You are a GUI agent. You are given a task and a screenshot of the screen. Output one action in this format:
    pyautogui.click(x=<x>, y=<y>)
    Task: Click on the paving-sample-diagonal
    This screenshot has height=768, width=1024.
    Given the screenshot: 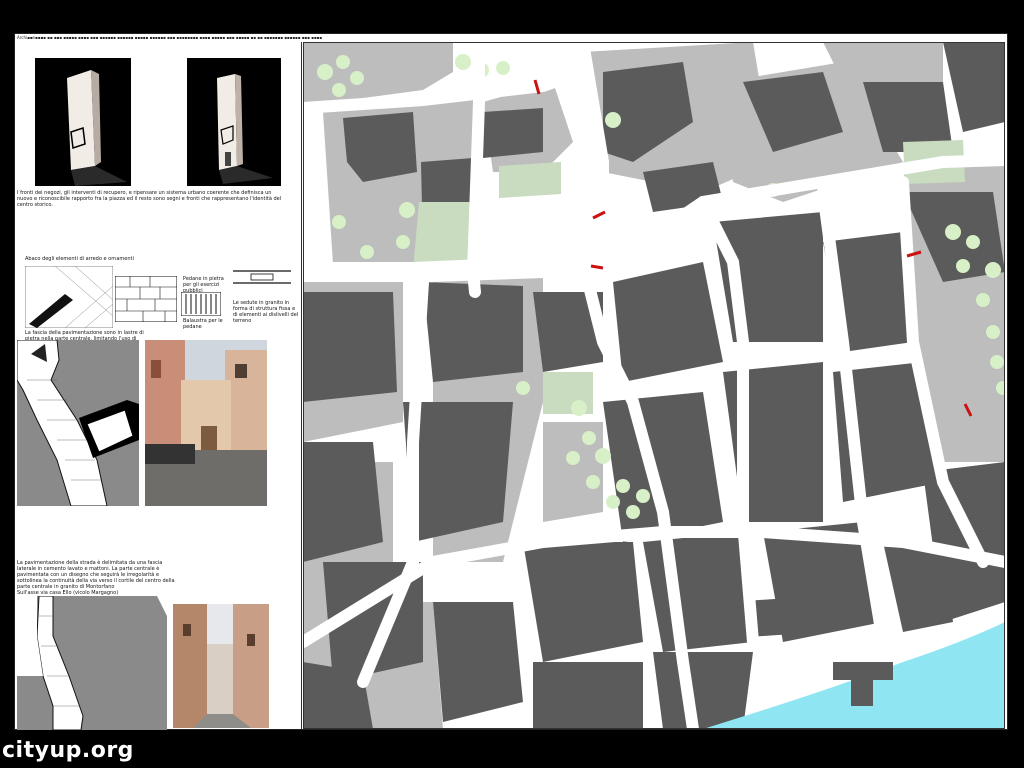 What is the action you would take?
    pyautogui.click(x=69, y=297)
    